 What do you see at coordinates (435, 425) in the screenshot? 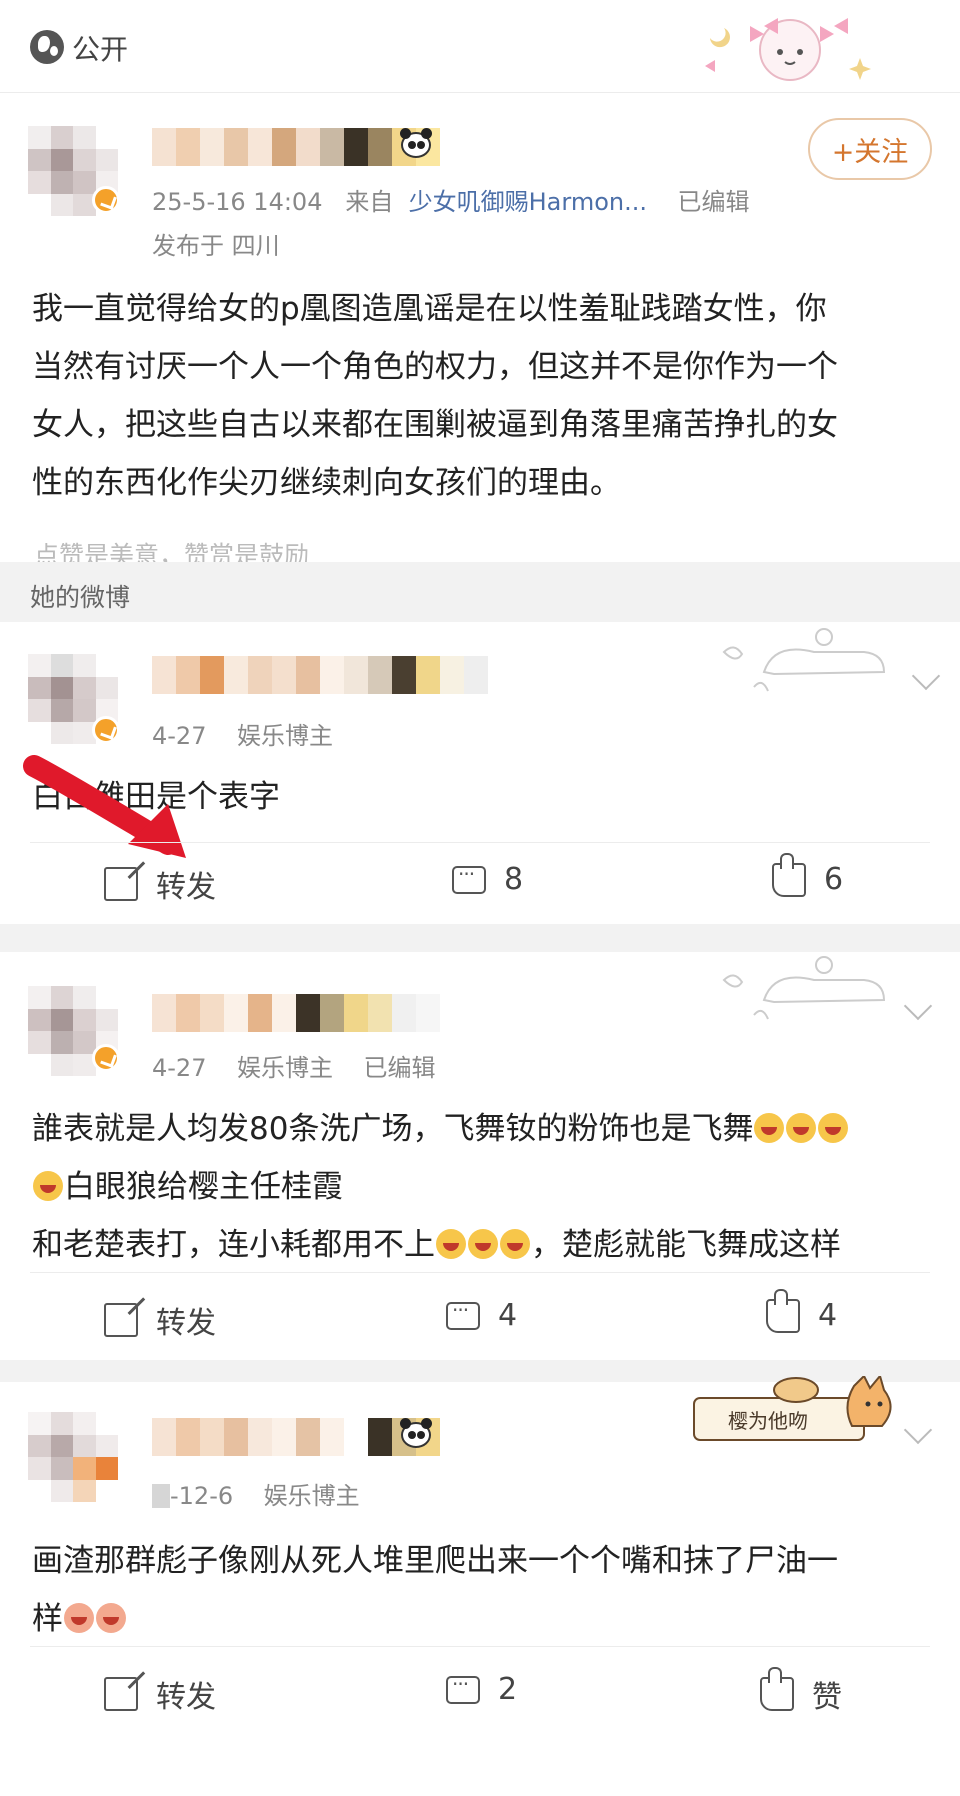
I see `post-content-line: 女人，把这些自古以来都在围剿被逼到角落里痛苦挣扎的女` at bounding box center [435, 425].